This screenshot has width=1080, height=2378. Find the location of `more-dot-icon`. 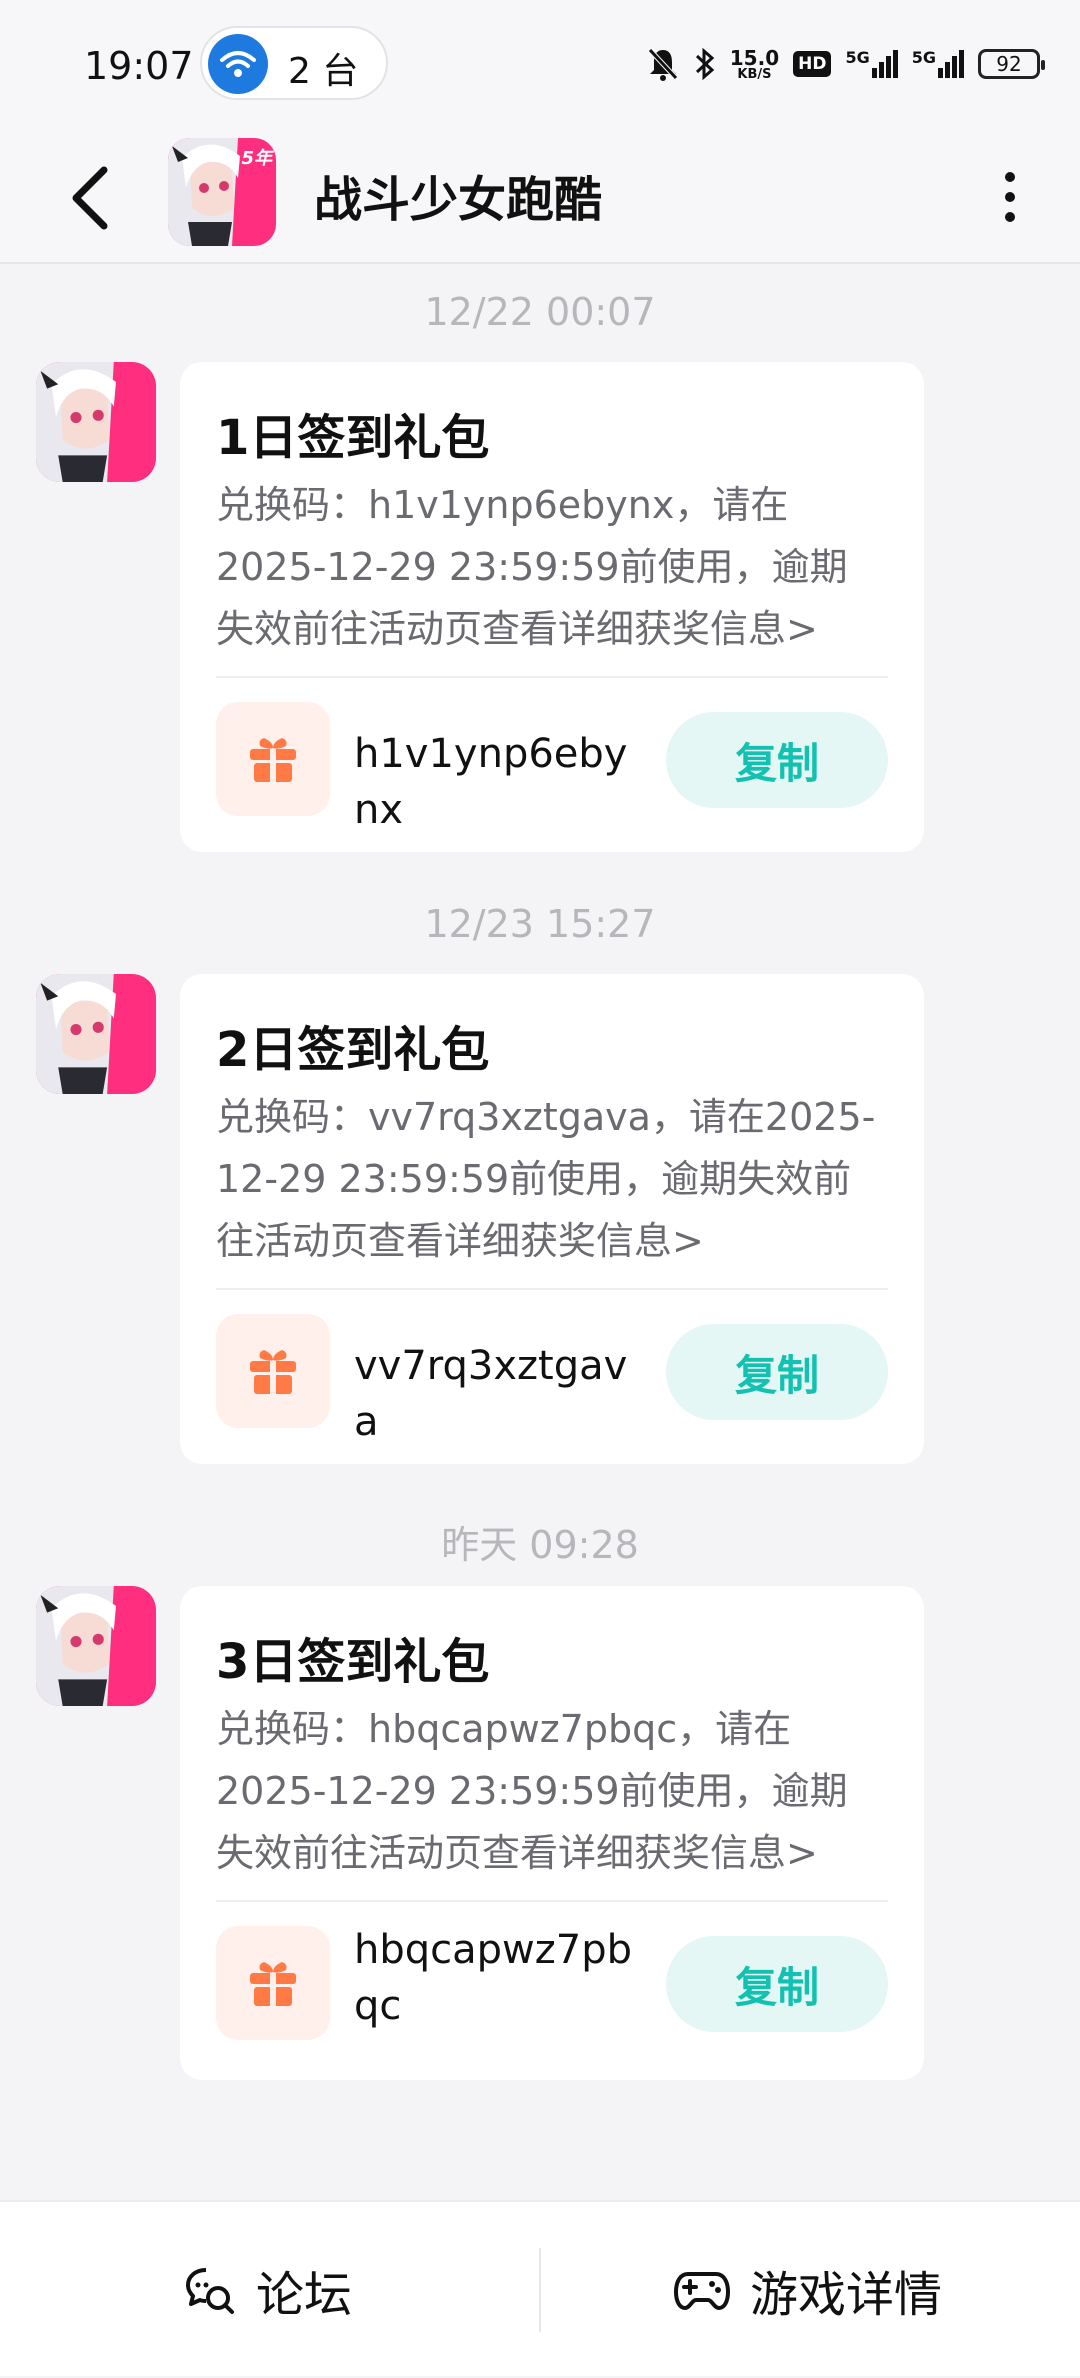

more-dot-icon is located at coordinates (1010, 177).